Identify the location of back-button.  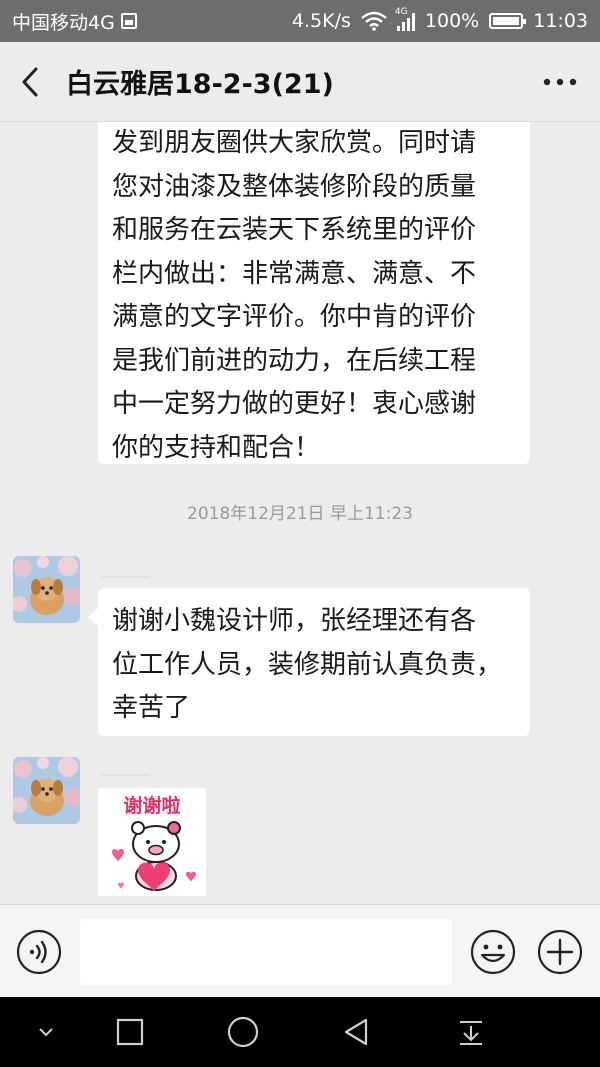
(30, 82).